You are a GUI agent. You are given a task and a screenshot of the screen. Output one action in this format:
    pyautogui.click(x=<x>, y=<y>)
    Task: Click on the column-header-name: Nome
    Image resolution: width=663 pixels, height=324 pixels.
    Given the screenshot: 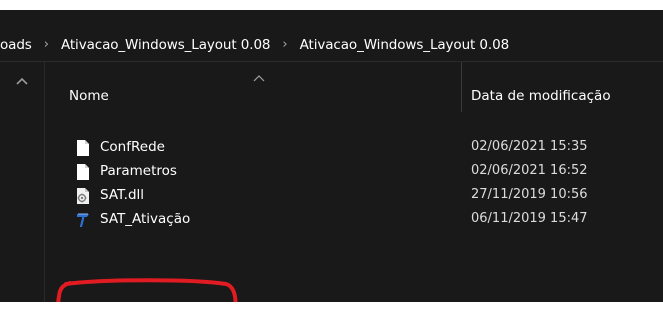 What is the action you would take?
    pyautogui.click(x=254, y=87)
    